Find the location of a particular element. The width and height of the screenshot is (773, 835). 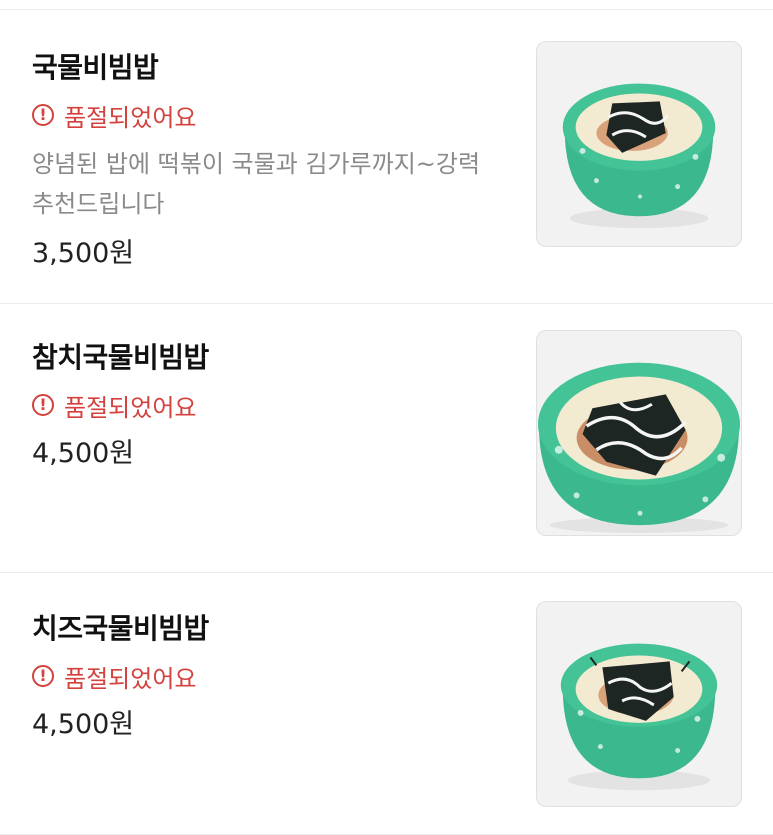

top-divider is located at coordinates (386, 5).